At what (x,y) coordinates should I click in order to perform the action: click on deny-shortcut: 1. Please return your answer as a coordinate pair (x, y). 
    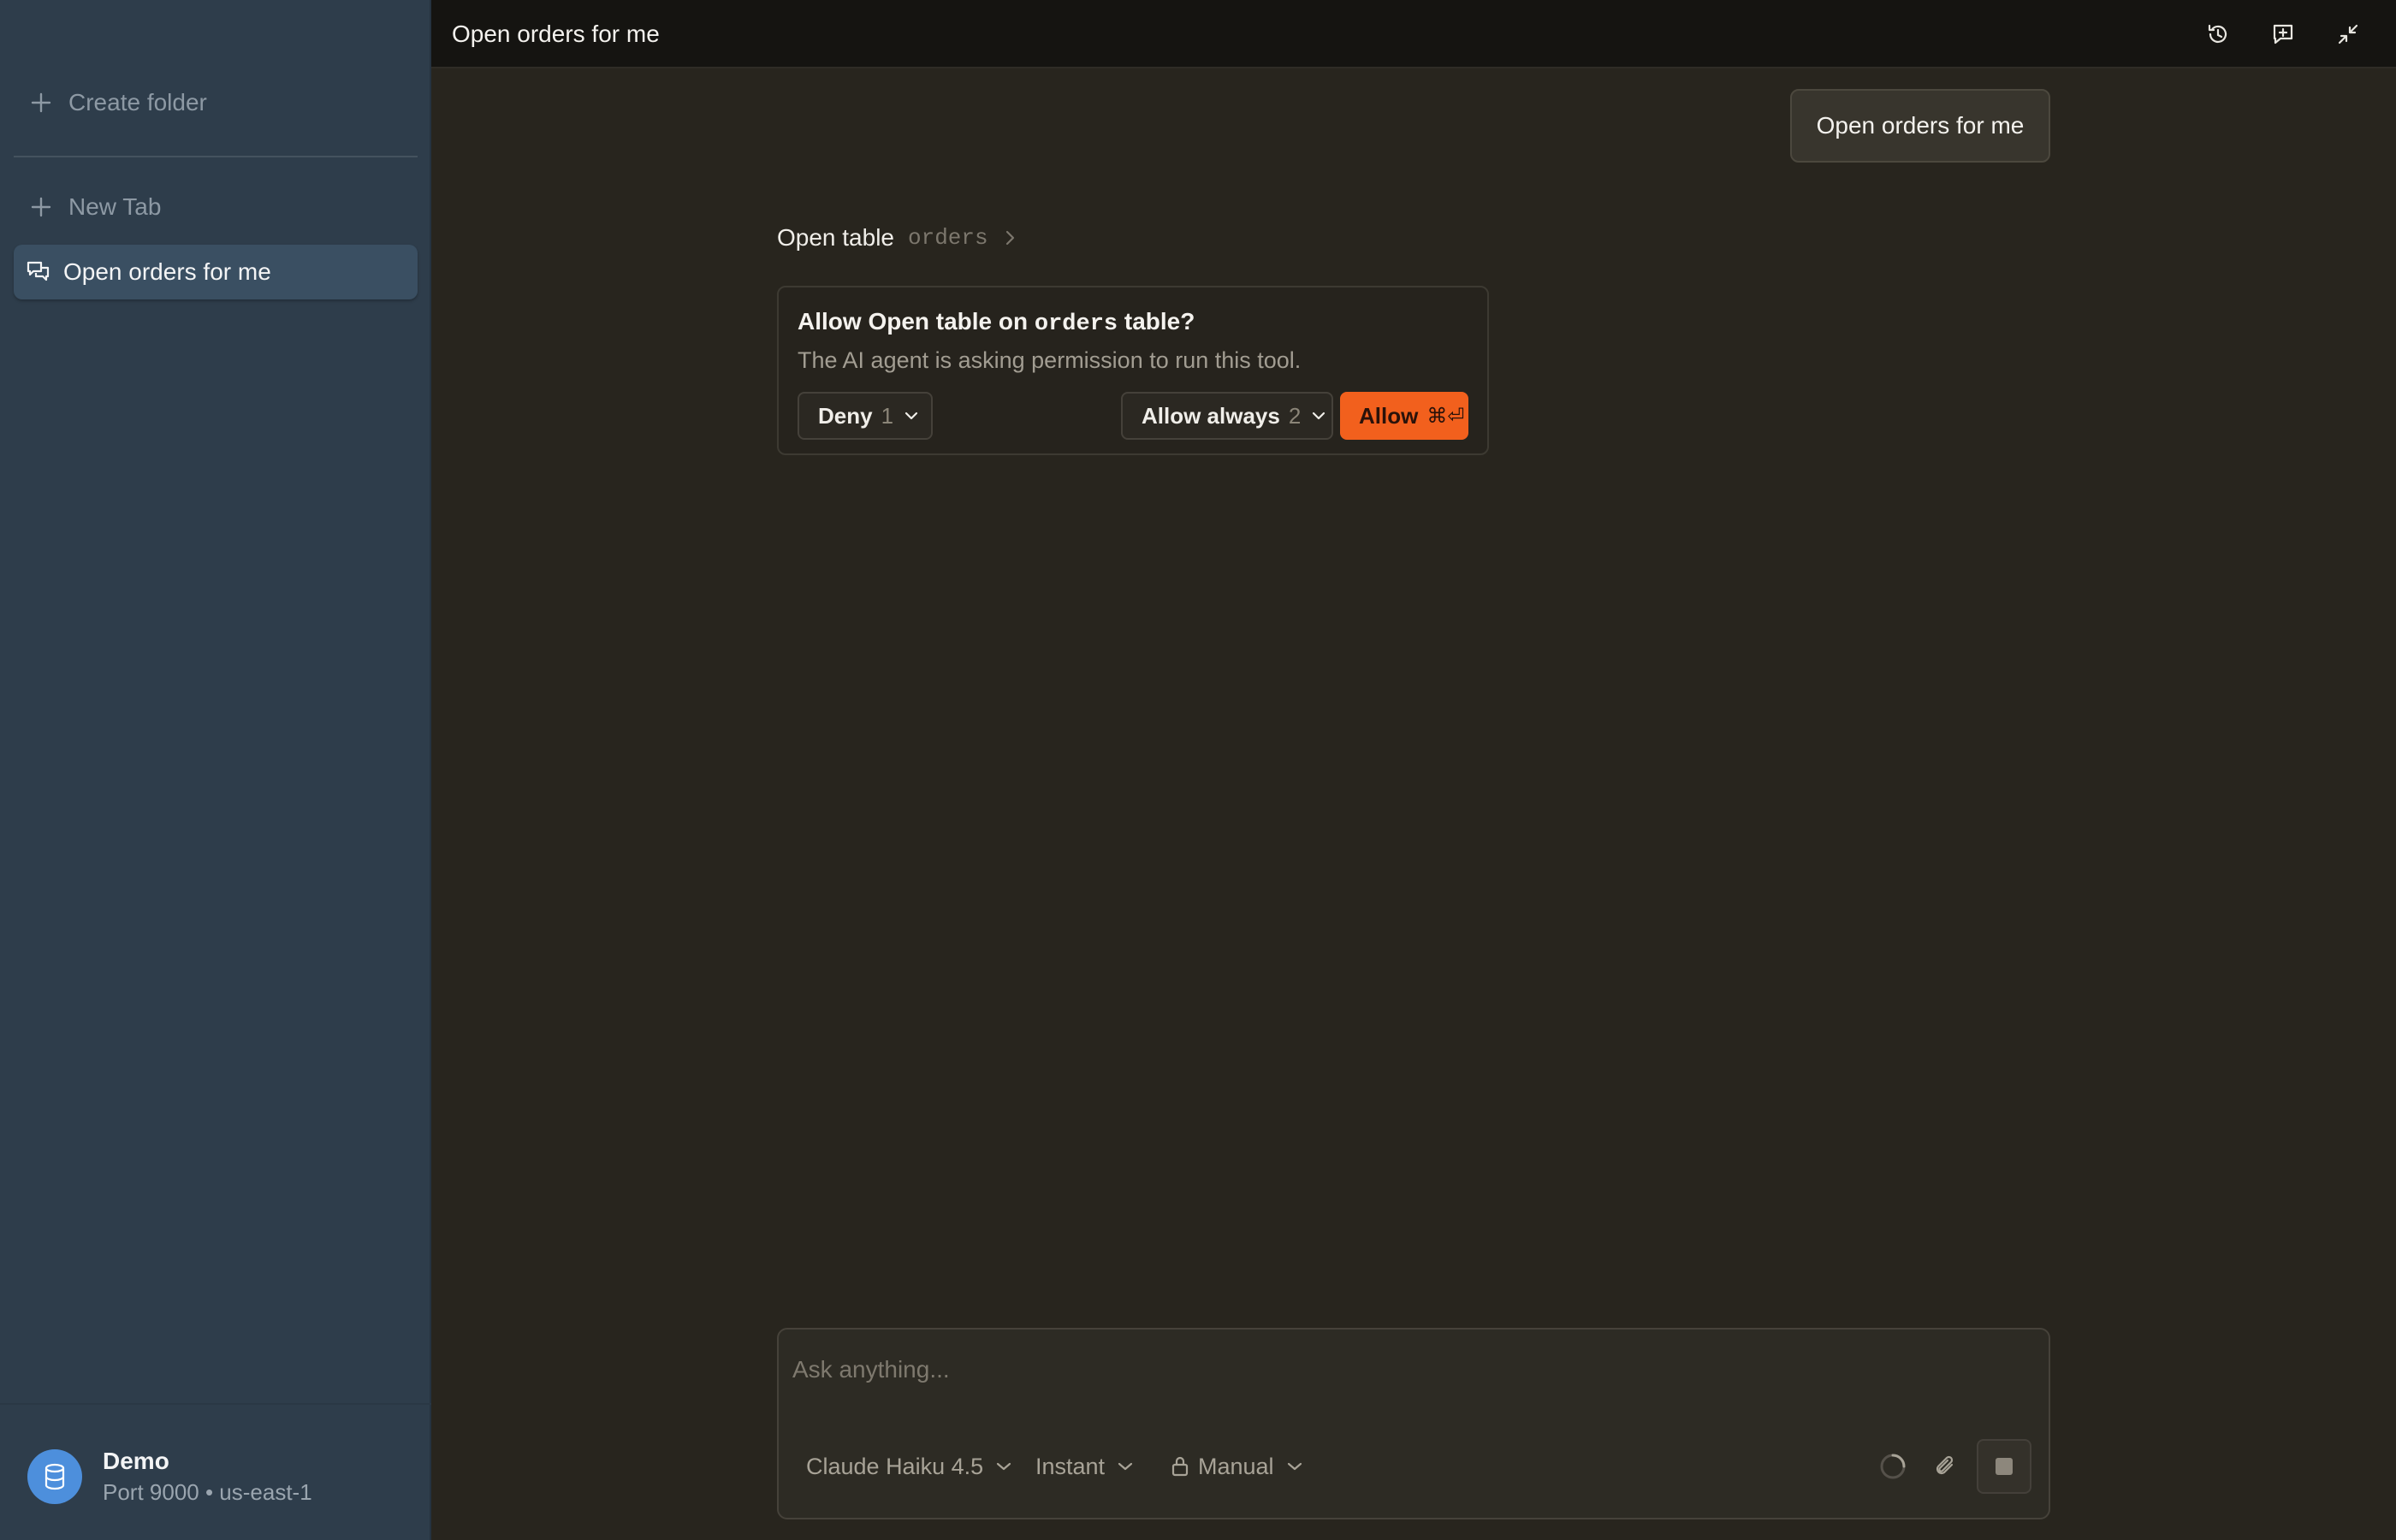
    Looking at the image, I should click on (887, 415).